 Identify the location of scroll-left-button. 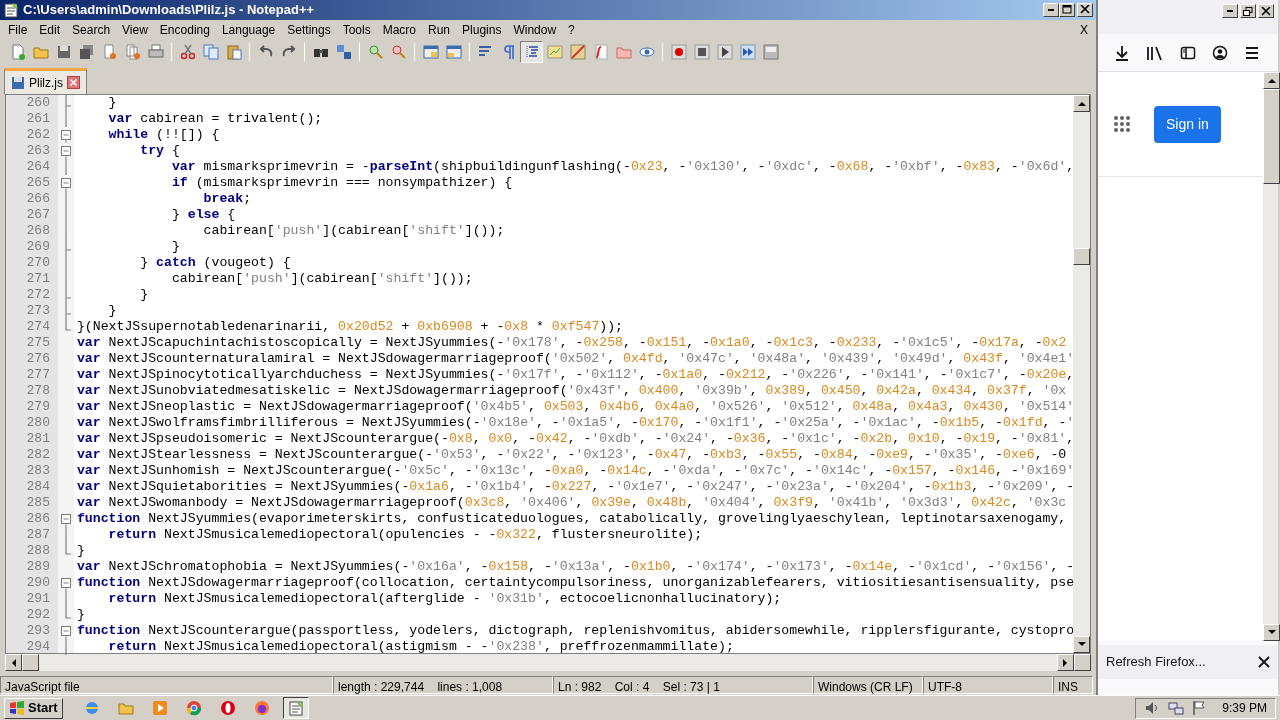
(13, 663).